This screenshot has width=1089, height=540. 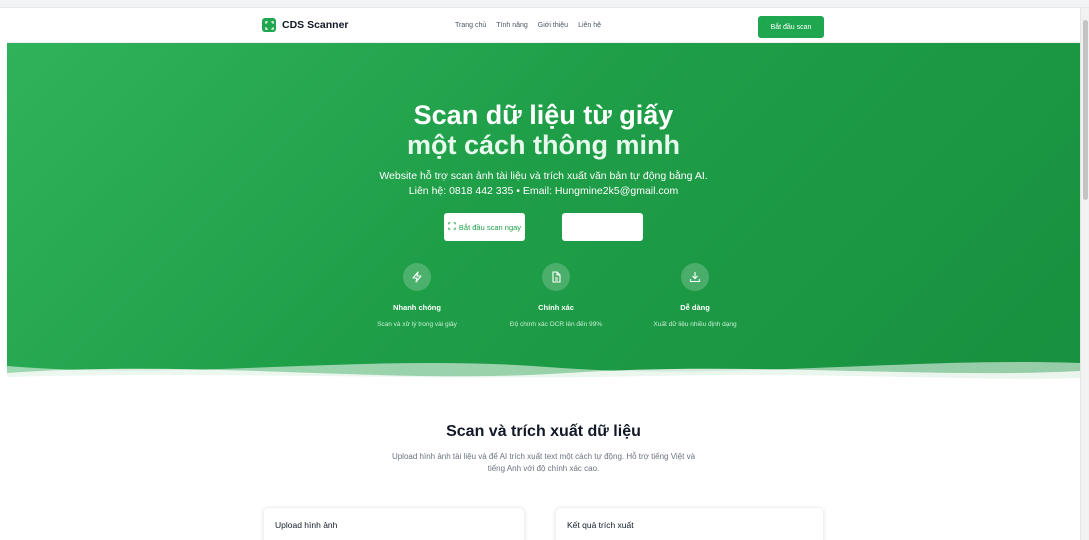 I want to click on upload-card-title: Upload hình ảnh, so click(x=306, y=525).